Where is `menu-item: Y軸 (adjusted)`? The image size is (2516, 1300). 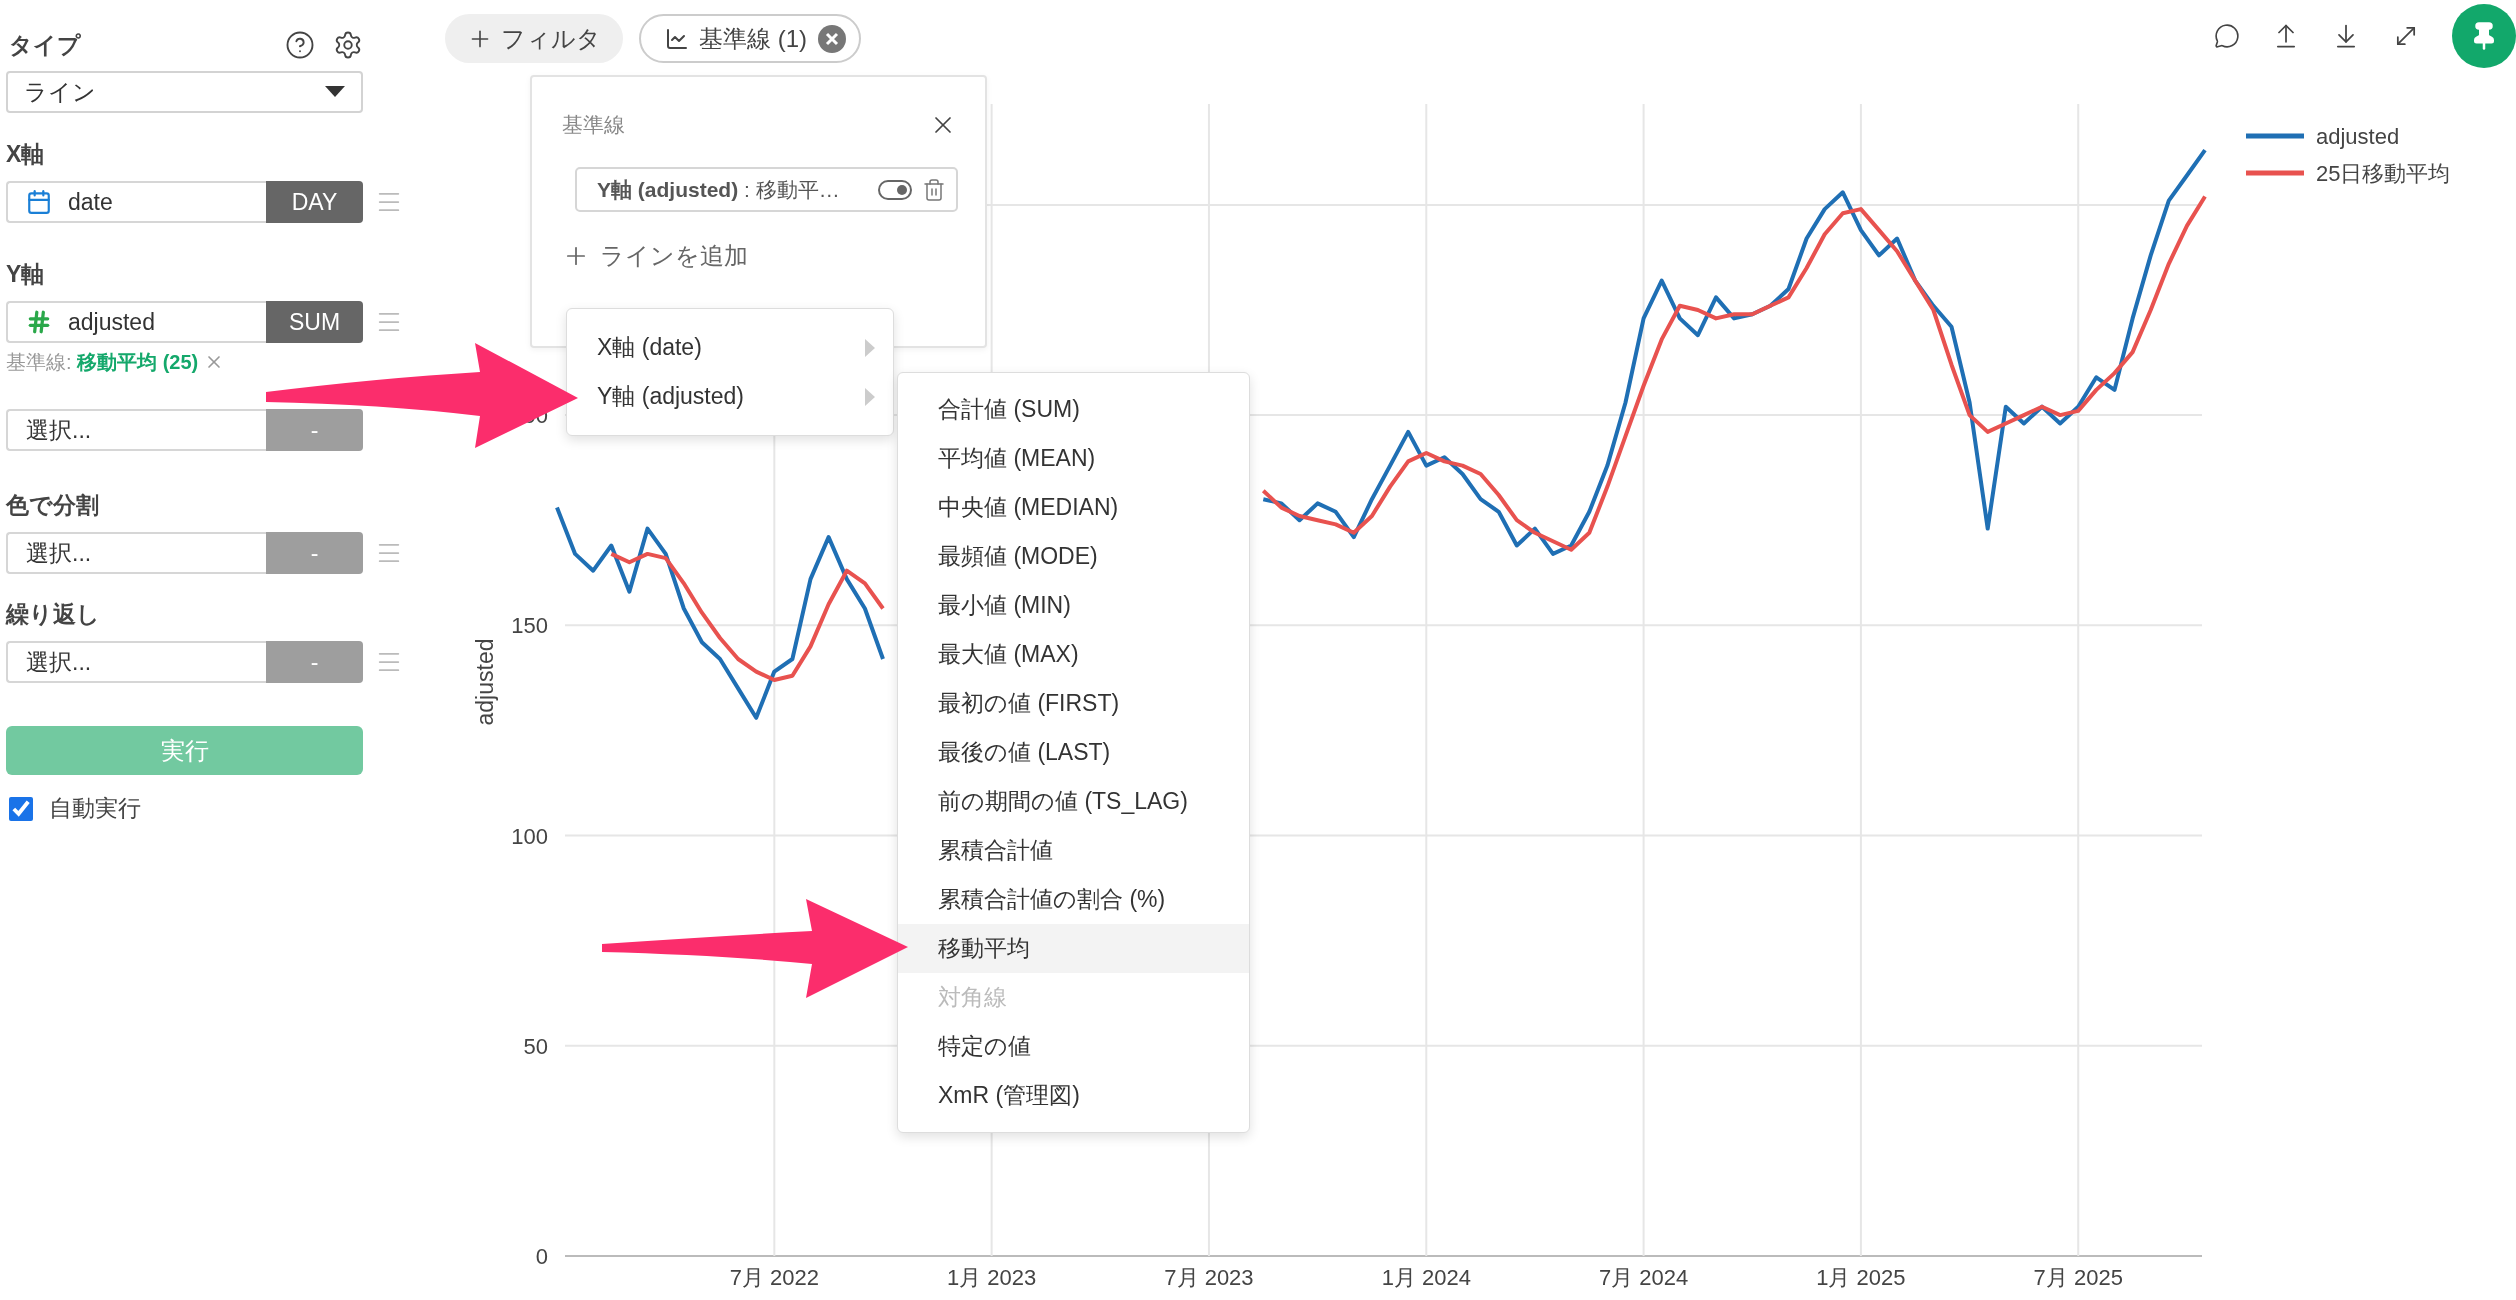
menu-item: Y軸 (adjusted) is located at coordinates (730, 396).